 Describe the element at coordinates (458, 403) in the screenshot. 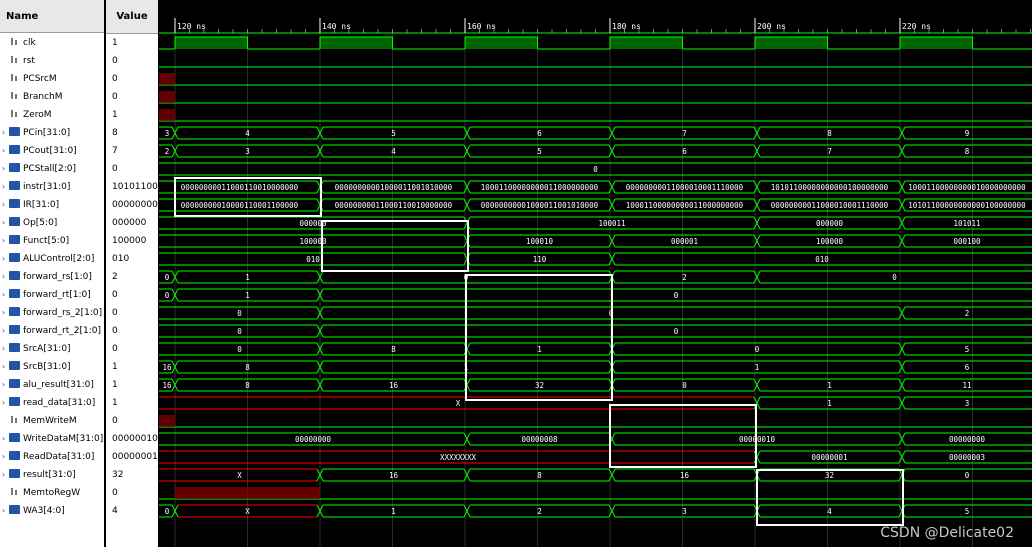

I see `bus-value-label: X` at that location.